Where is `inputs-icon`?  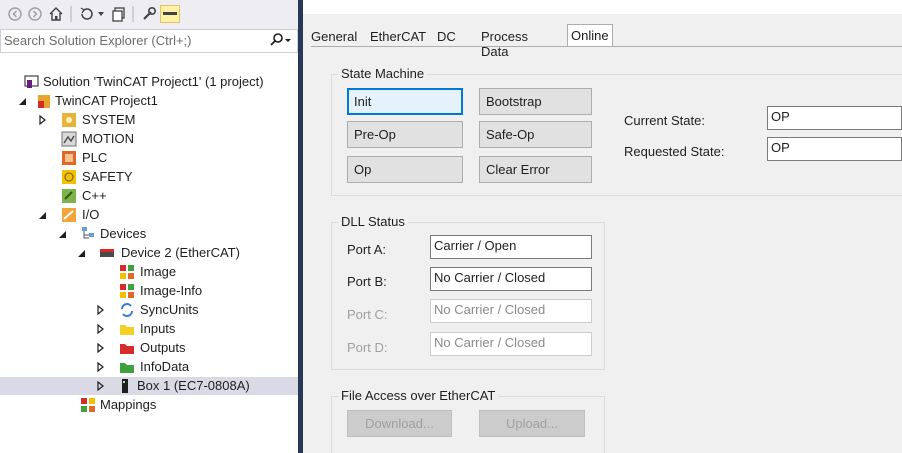
inputs-icon is located at coordinates (127, 329).